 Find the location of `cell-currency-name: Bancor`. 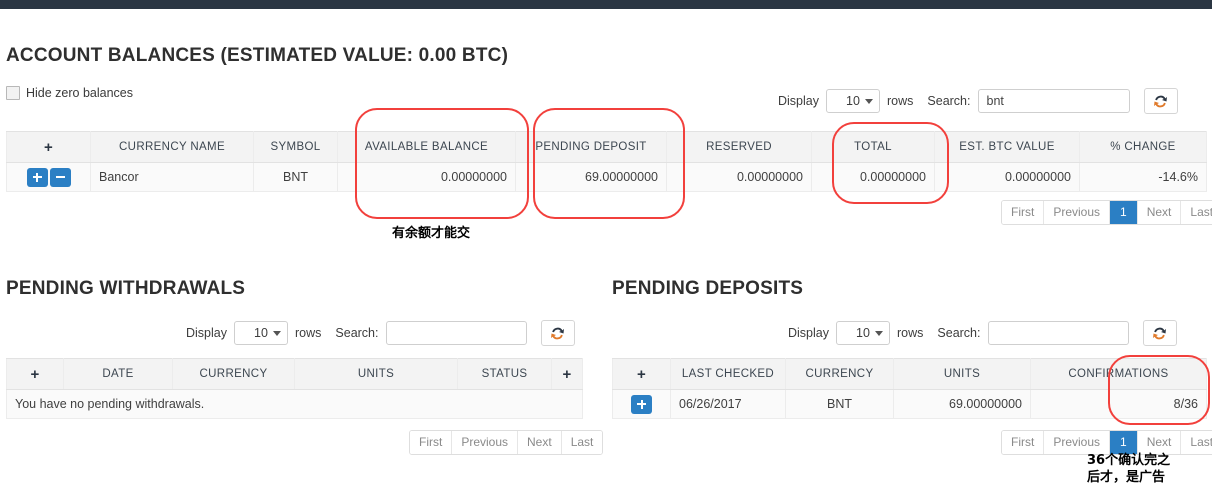

cell-currency-name: Bancor is located at coordinates (172, 177).